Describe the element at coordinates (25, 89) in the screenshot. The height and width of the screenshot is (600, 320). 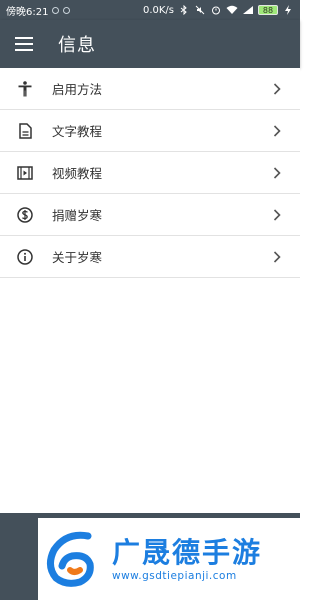
I see `accessibility-icon` at that location.